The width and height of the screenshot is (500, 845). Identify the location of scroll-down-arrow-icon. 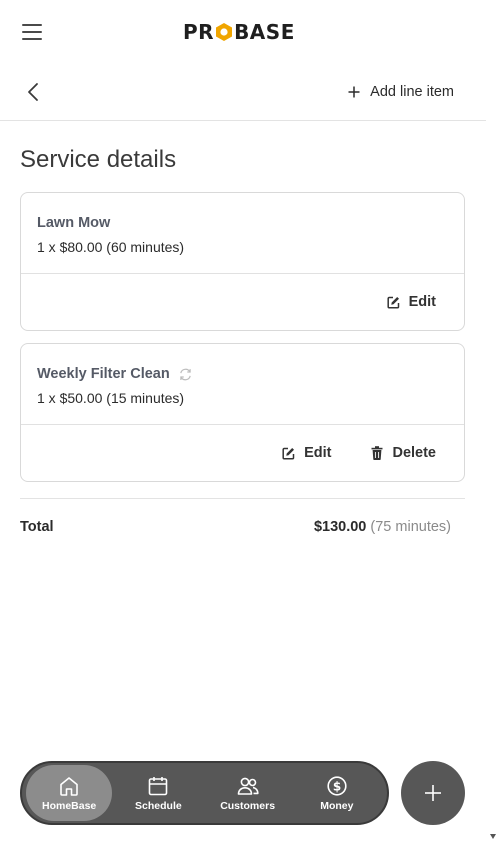
(493, 836).